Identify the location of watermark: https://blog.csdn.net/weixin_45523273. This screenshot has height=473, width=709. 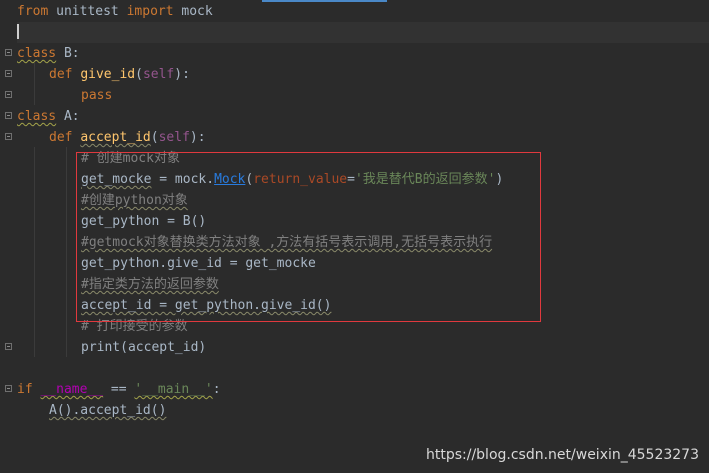
(562, 455).